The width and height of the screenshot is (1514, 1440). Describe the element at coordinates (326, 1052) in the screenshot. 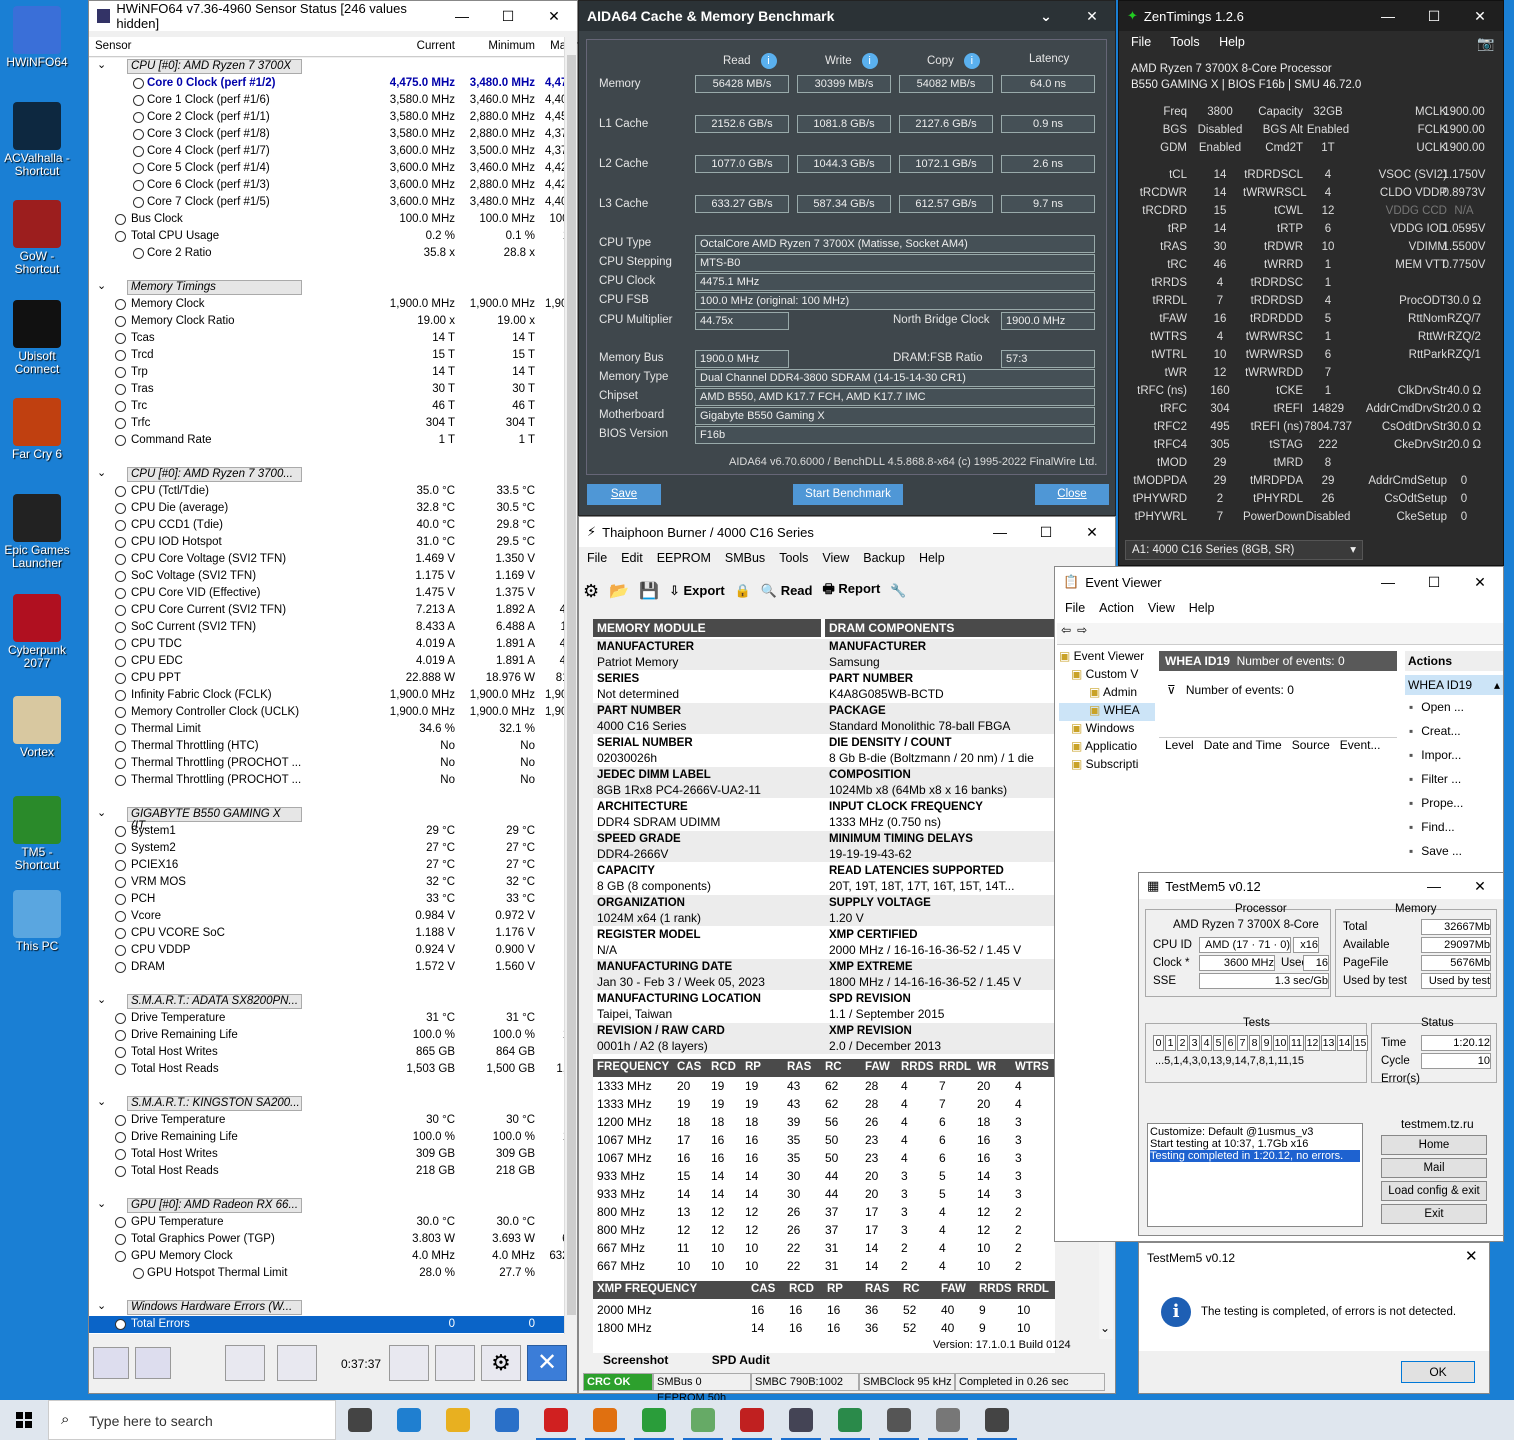

I see `sensor-row: Total Host Writes 865 GB 864 GB 865 GB` at that location.